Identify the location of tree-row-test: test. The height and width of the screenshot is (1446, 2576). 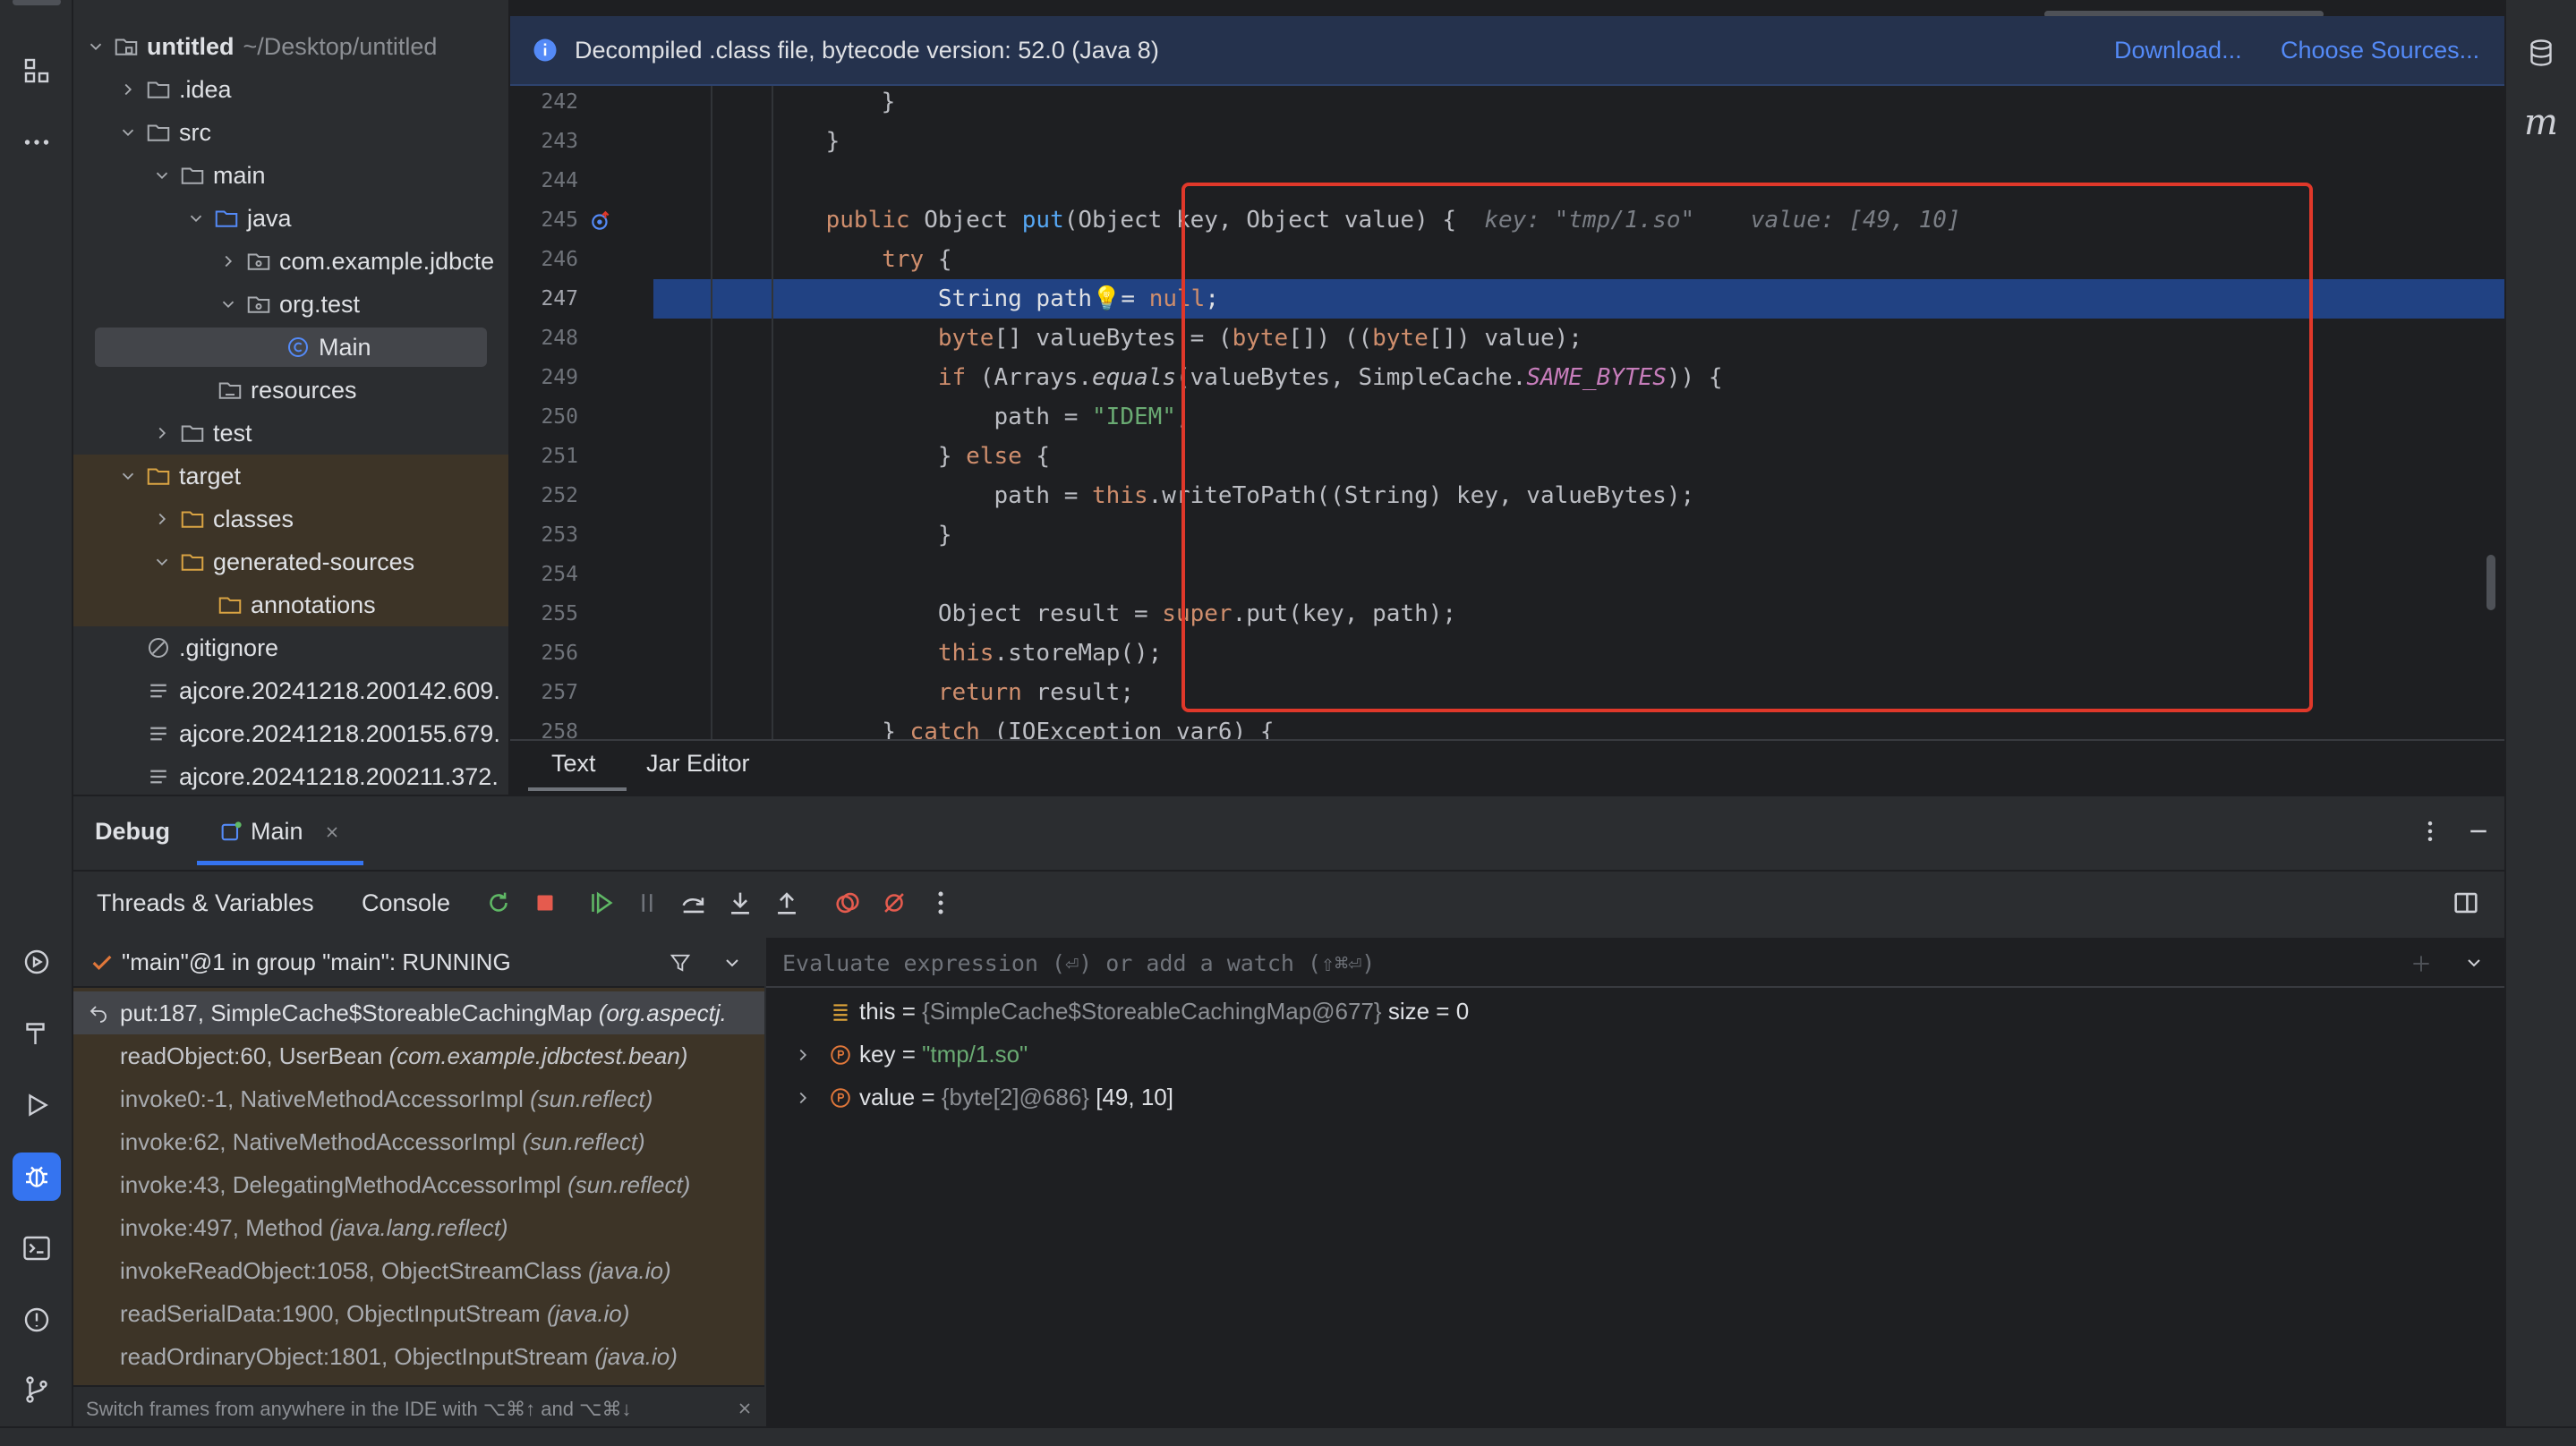
(290, 433).